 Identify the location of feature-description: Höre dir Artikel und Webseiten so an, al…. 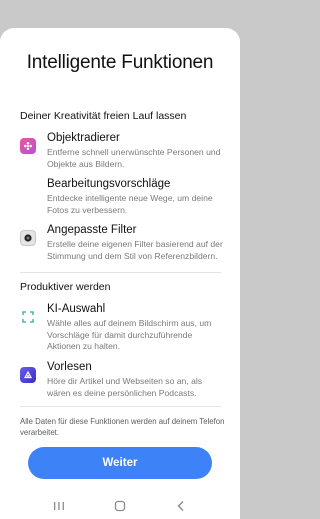
(125, 387).